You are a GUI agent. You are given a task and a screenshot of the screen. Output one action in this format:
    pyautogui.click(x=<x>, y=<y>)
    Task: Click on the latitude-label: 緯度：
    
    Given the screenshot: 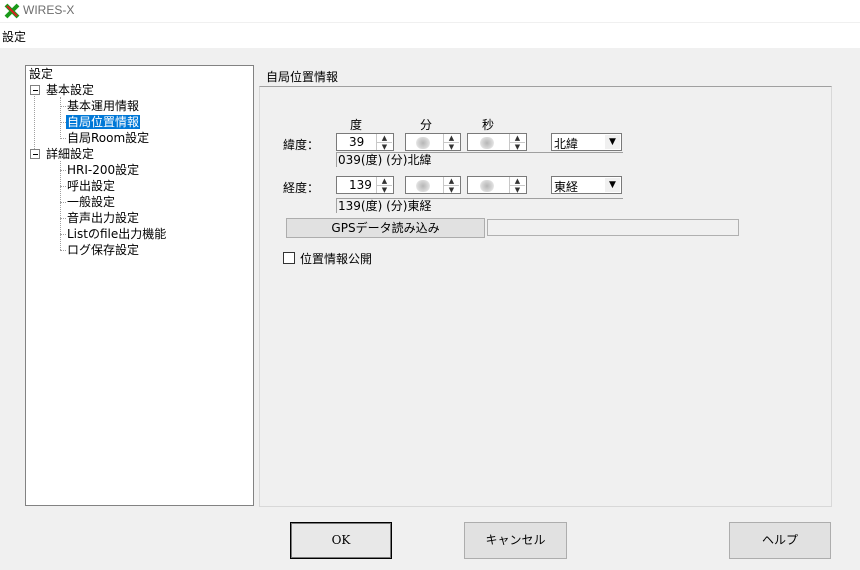 What is the action you would take?
    pyautogui.click(x=301, y=145)
    